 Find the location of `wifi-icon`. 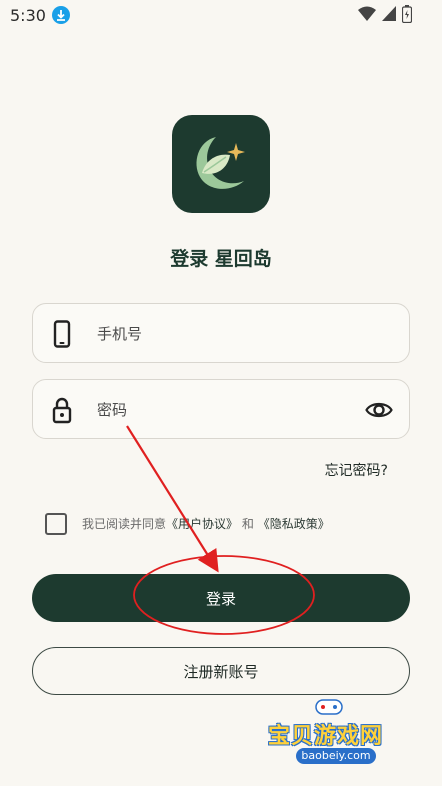

wifi-icon is located at coordinates (367, 13).